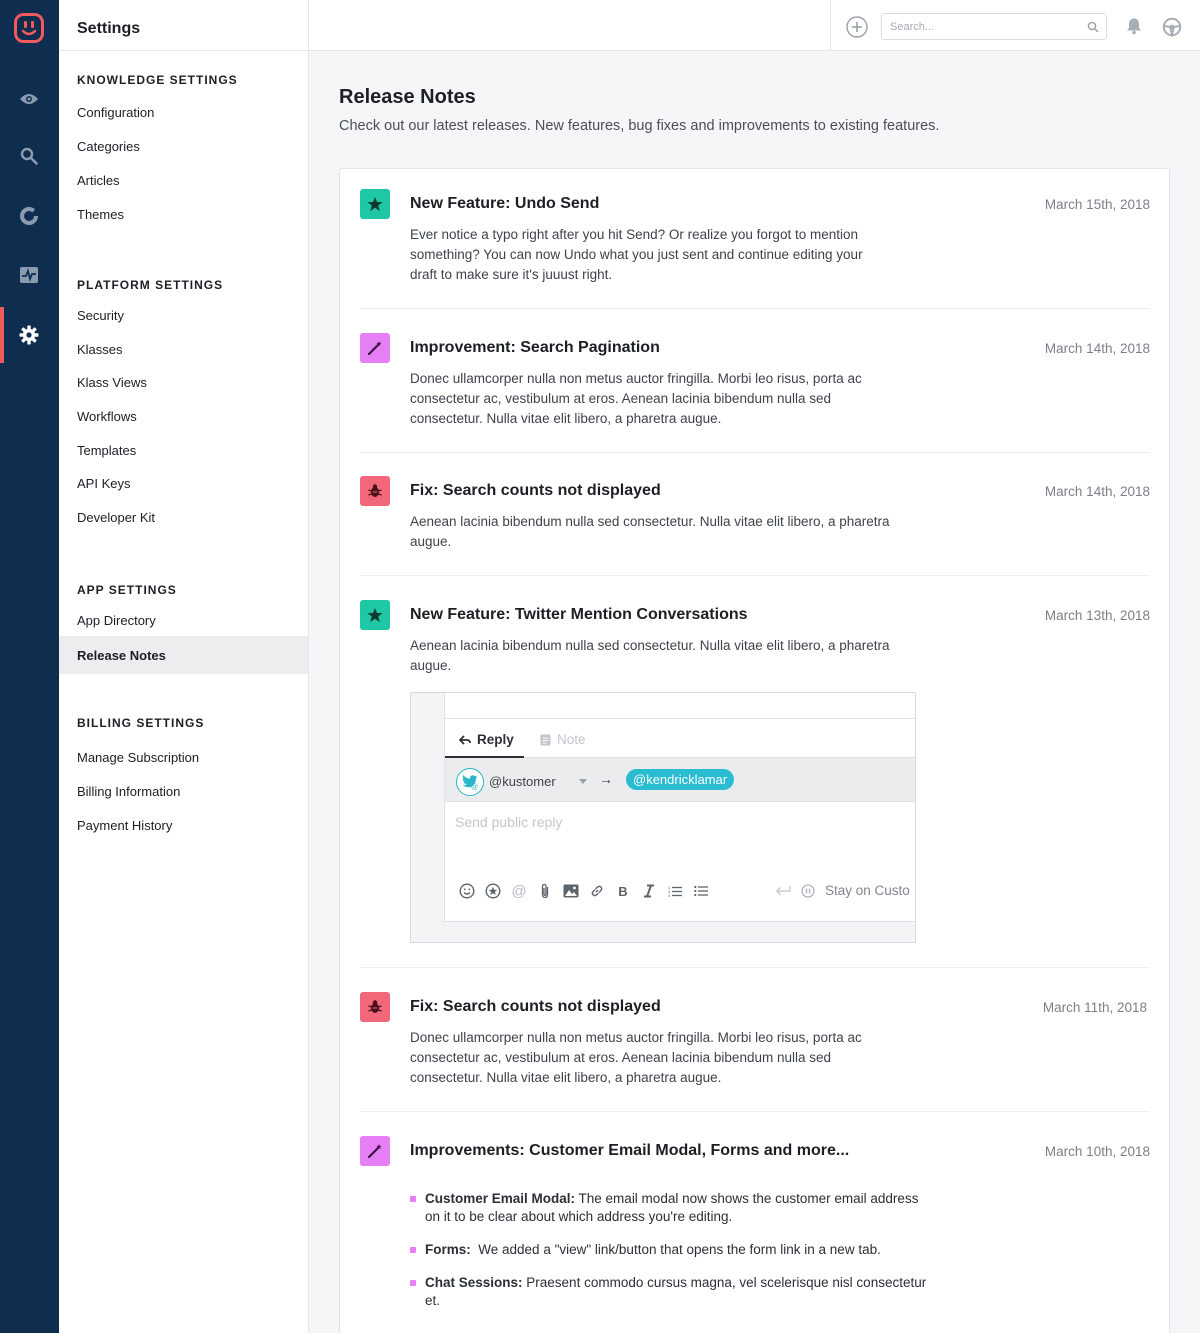 The image size is (1200, 1333). Describe the element at coordinates (29, 28) in the screenshot. I see `kustomer-logo-icon` at that location.